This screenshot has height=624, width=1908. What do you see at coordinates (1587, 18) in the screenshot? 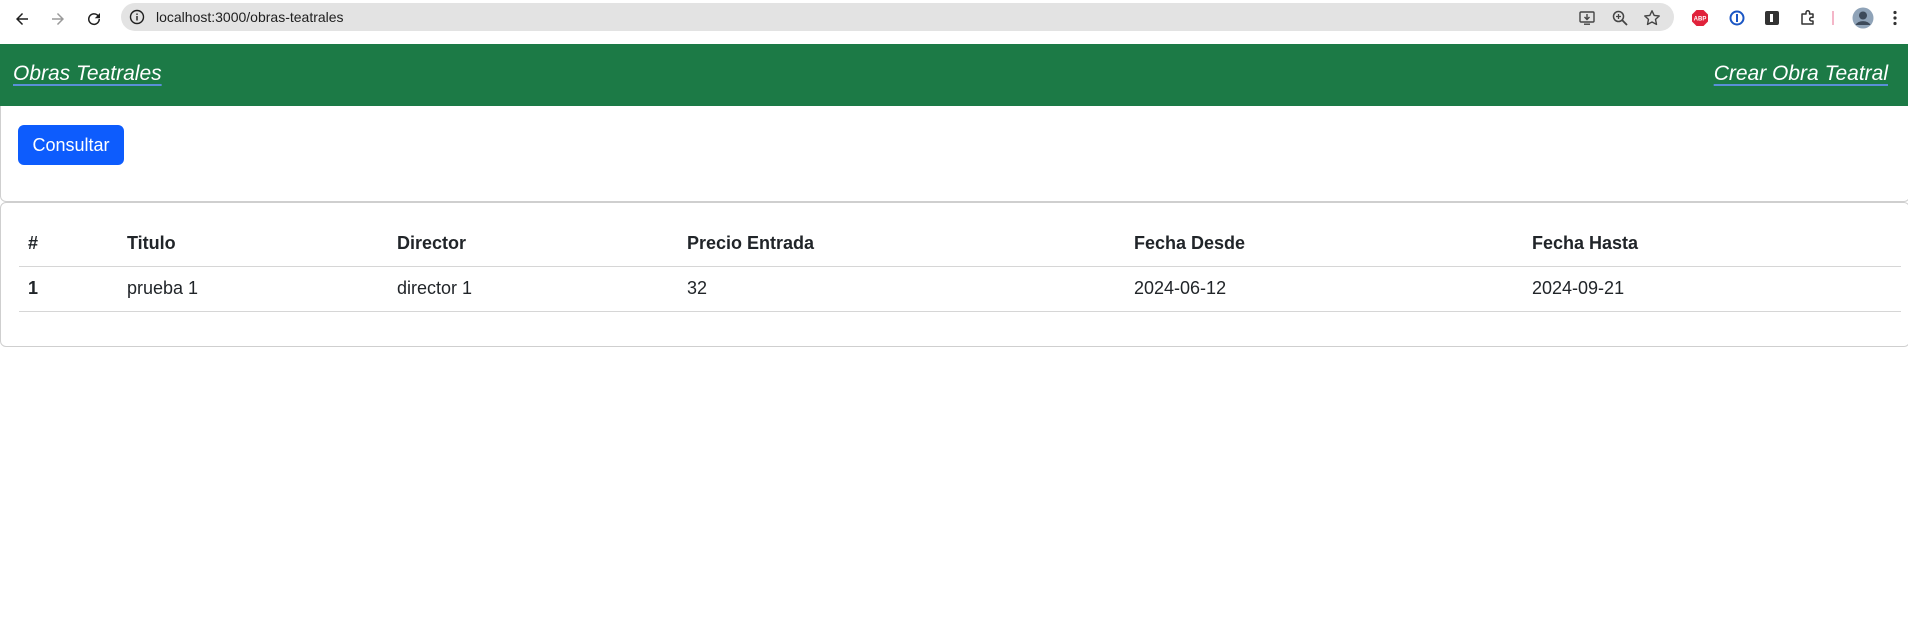
I see `install-app-icon` at bounding box center [1587, 18].